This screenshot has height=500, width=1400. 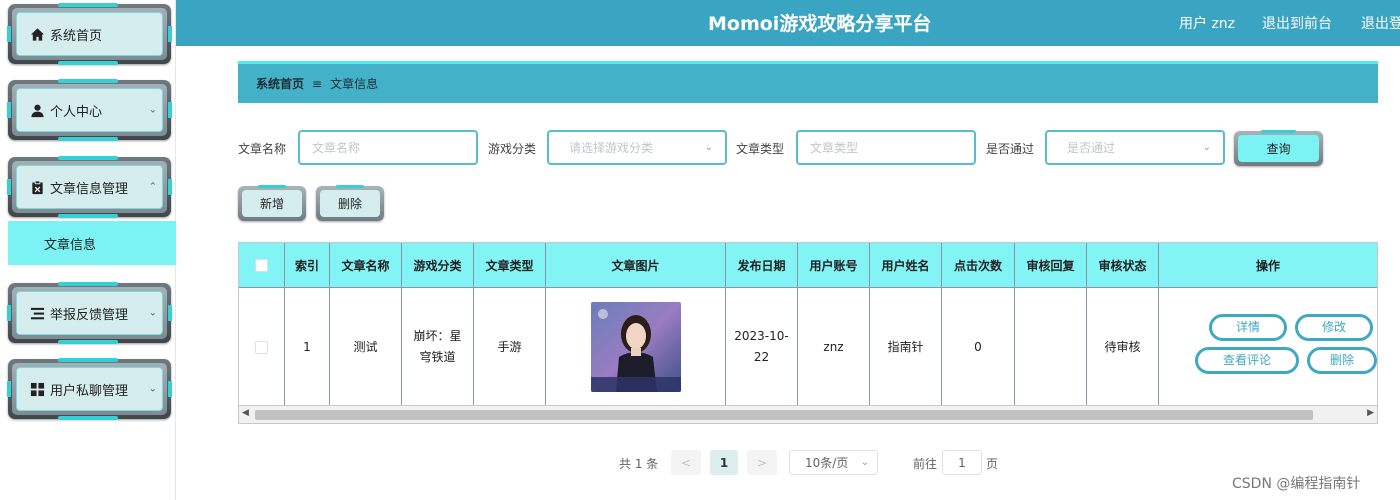 What do you see at coordinates (245, 413) in the screenshot?
I see `scroll-left-icon: ◀` at bounding box center [245, 413].